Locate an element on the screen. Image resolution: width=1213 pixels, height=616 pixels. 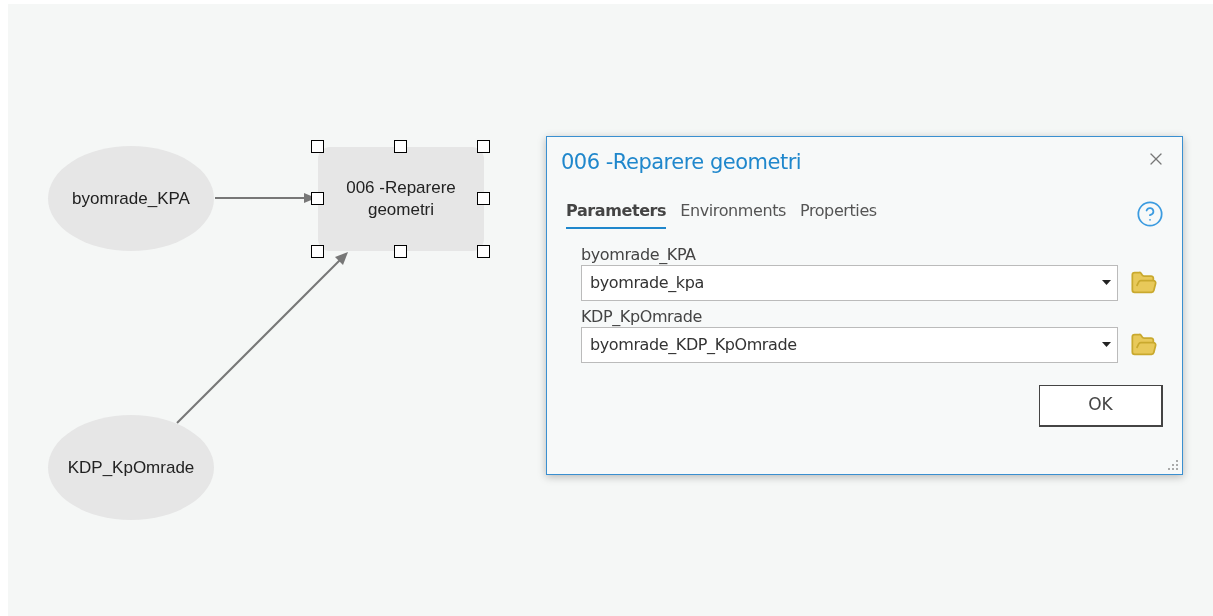
ok-button: OK is located at coordinates (1101, 405).